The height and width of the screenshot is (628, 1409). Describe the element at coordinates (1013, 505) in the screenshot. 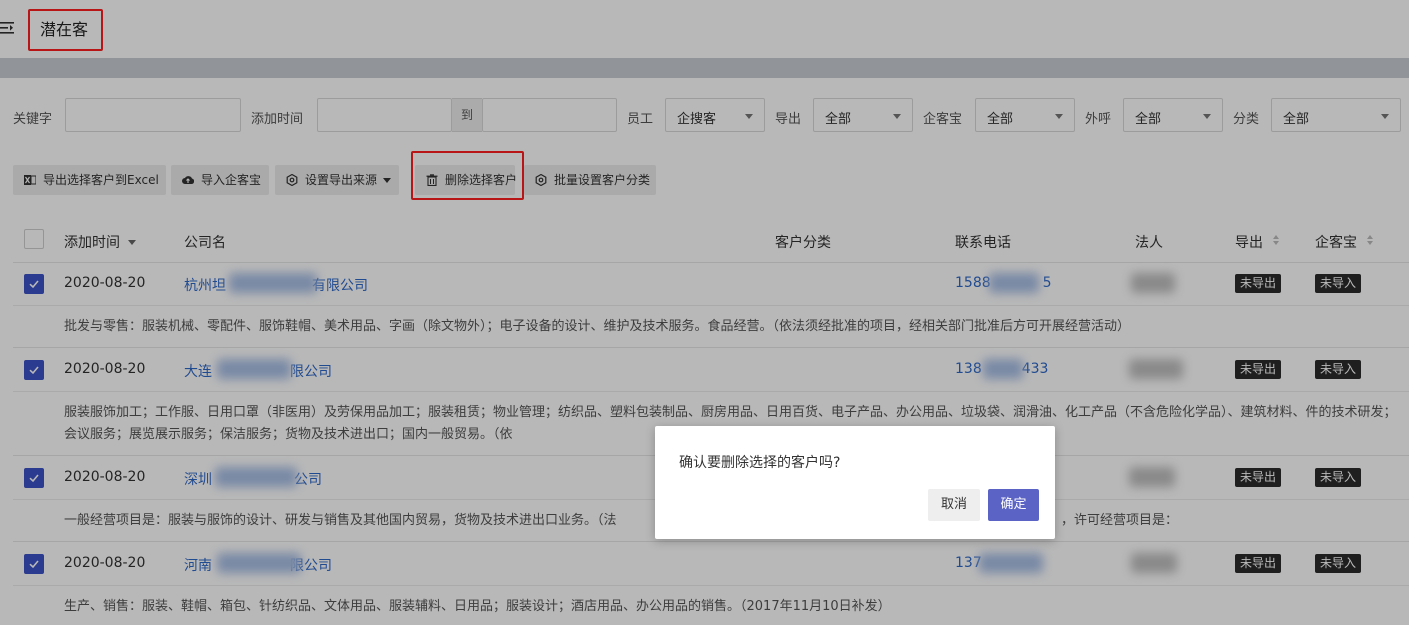

I see `confirm-button: 确定` at that location.